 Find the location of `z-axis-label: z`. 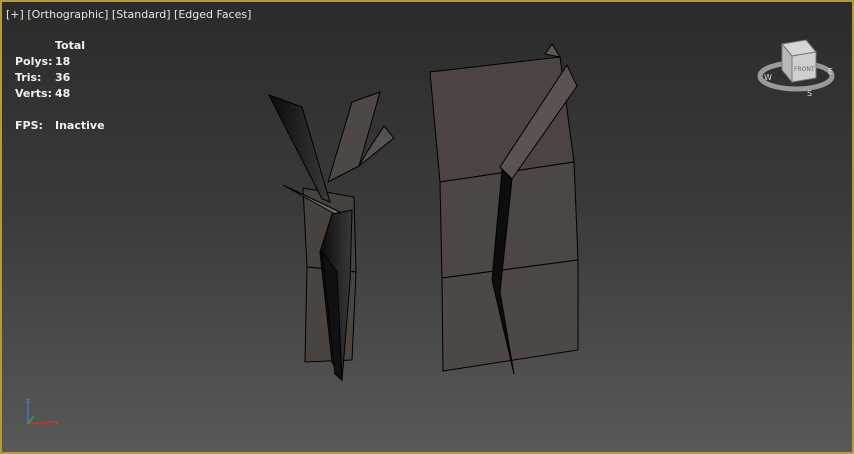

z-axis-label: z is located at coordinates (28, 401).